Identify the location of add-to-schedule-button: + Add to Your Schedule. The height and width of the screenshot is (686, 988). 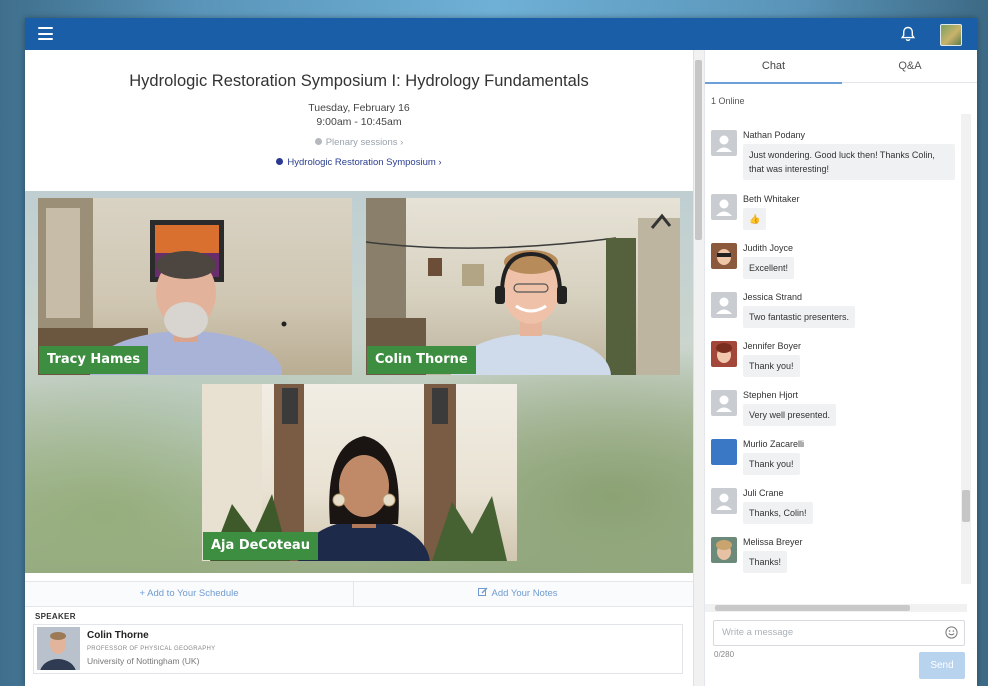
(189, 594).